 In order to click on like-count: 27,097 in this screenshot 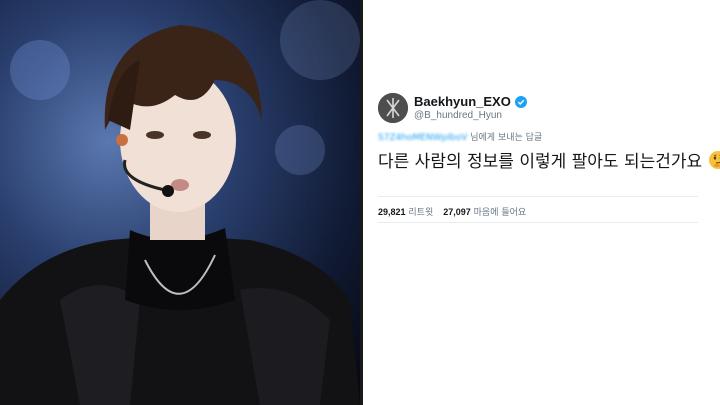, I will do `click(457, 212)`.